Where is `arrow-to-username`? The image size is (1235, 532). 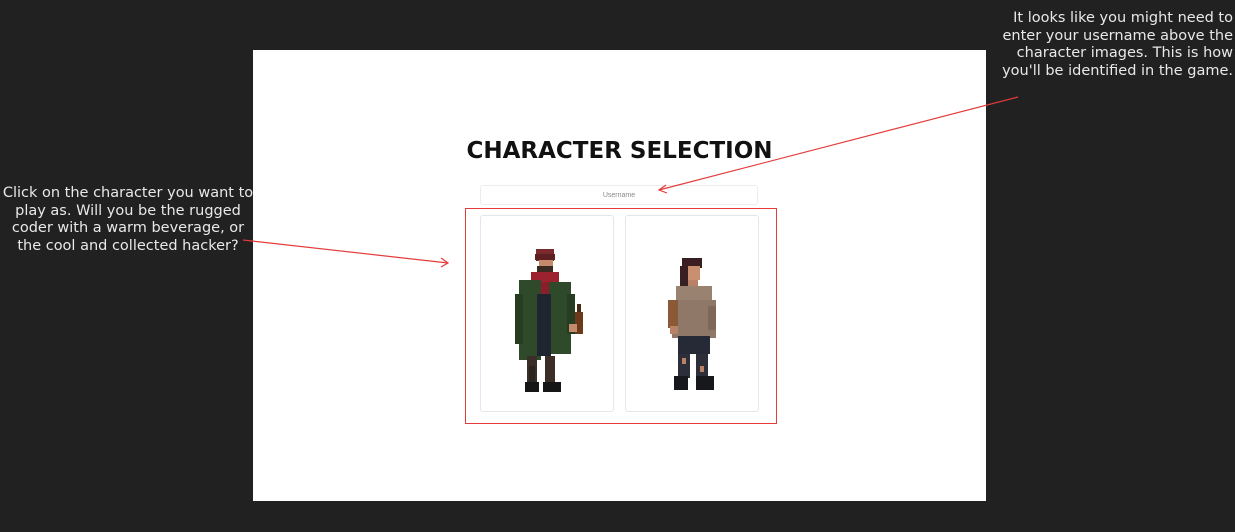 arrow-to-username is located at coordinates (838, 145).